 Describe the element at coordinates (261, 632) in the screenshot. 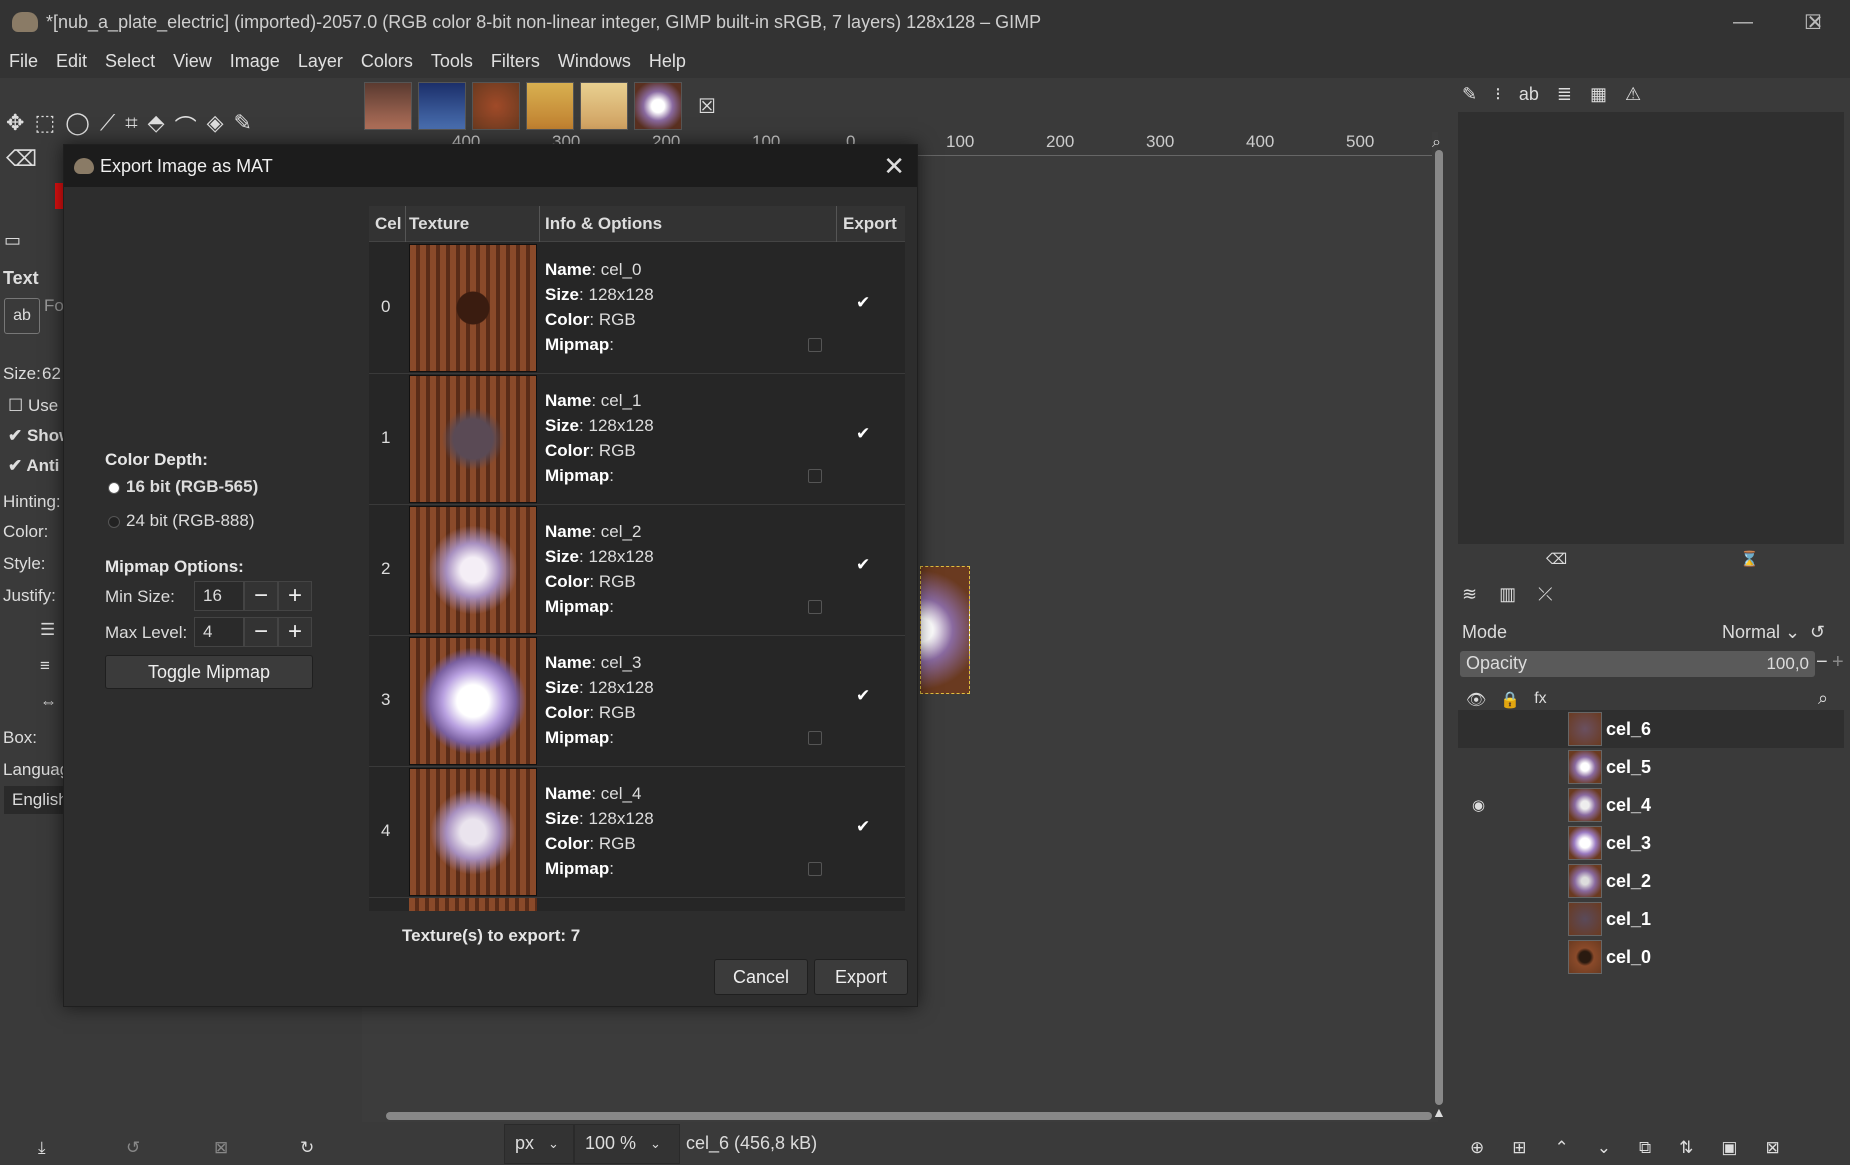

I see `max-level-decrease-button: −` at that location.